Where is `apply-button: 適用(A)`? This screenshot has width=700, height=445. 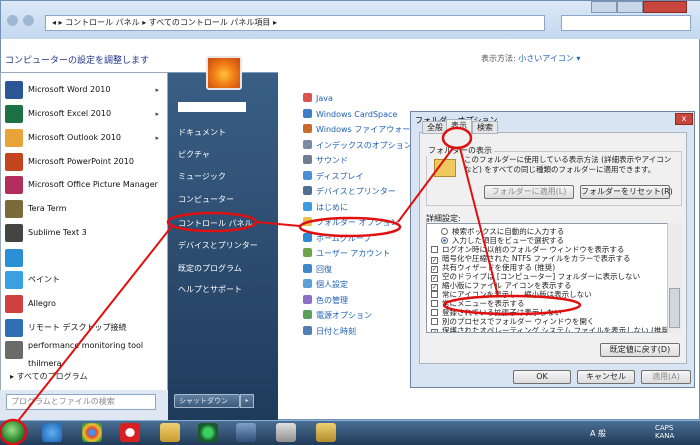 apply-button: 適用(A) is located at coordinates (666, 377).